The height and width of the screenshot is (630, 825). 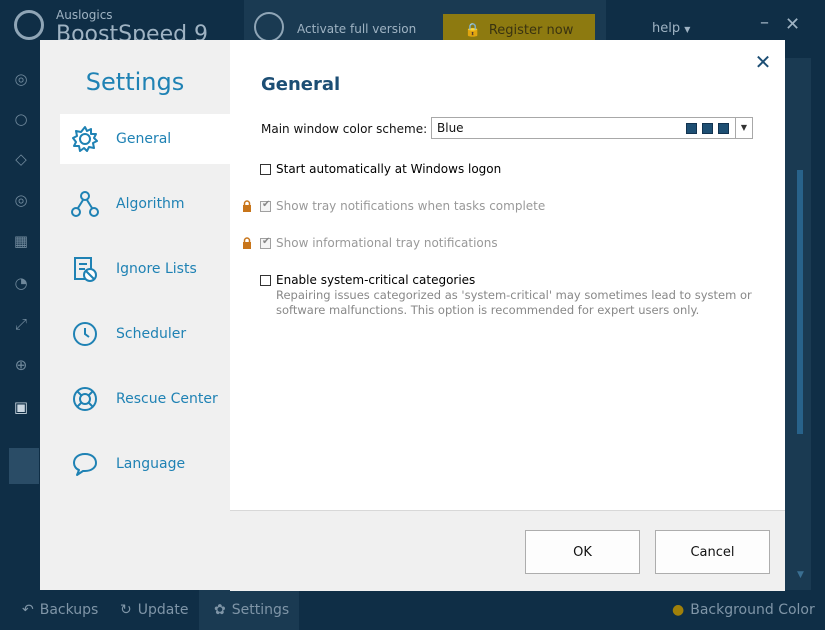 What do you see at coordinates (85, 399) in the screenshot?
I see `lifebuoy-icon` at bounding box center [85, 399].